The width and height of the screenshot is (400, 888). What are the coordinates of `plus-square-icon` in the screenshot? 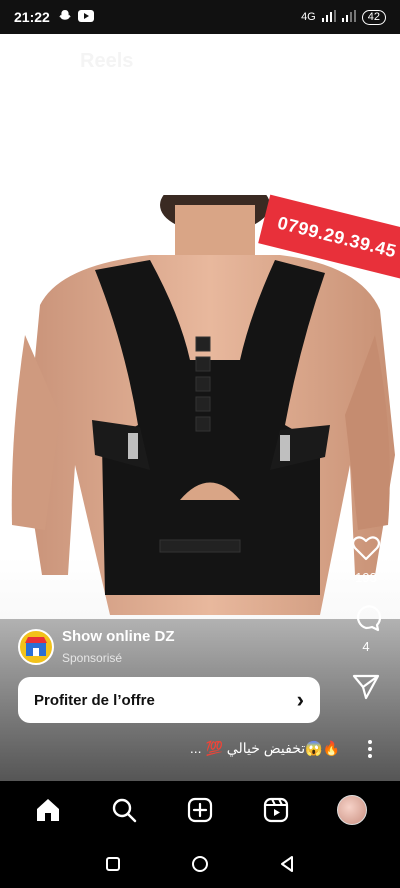 It's located at (200, 810).